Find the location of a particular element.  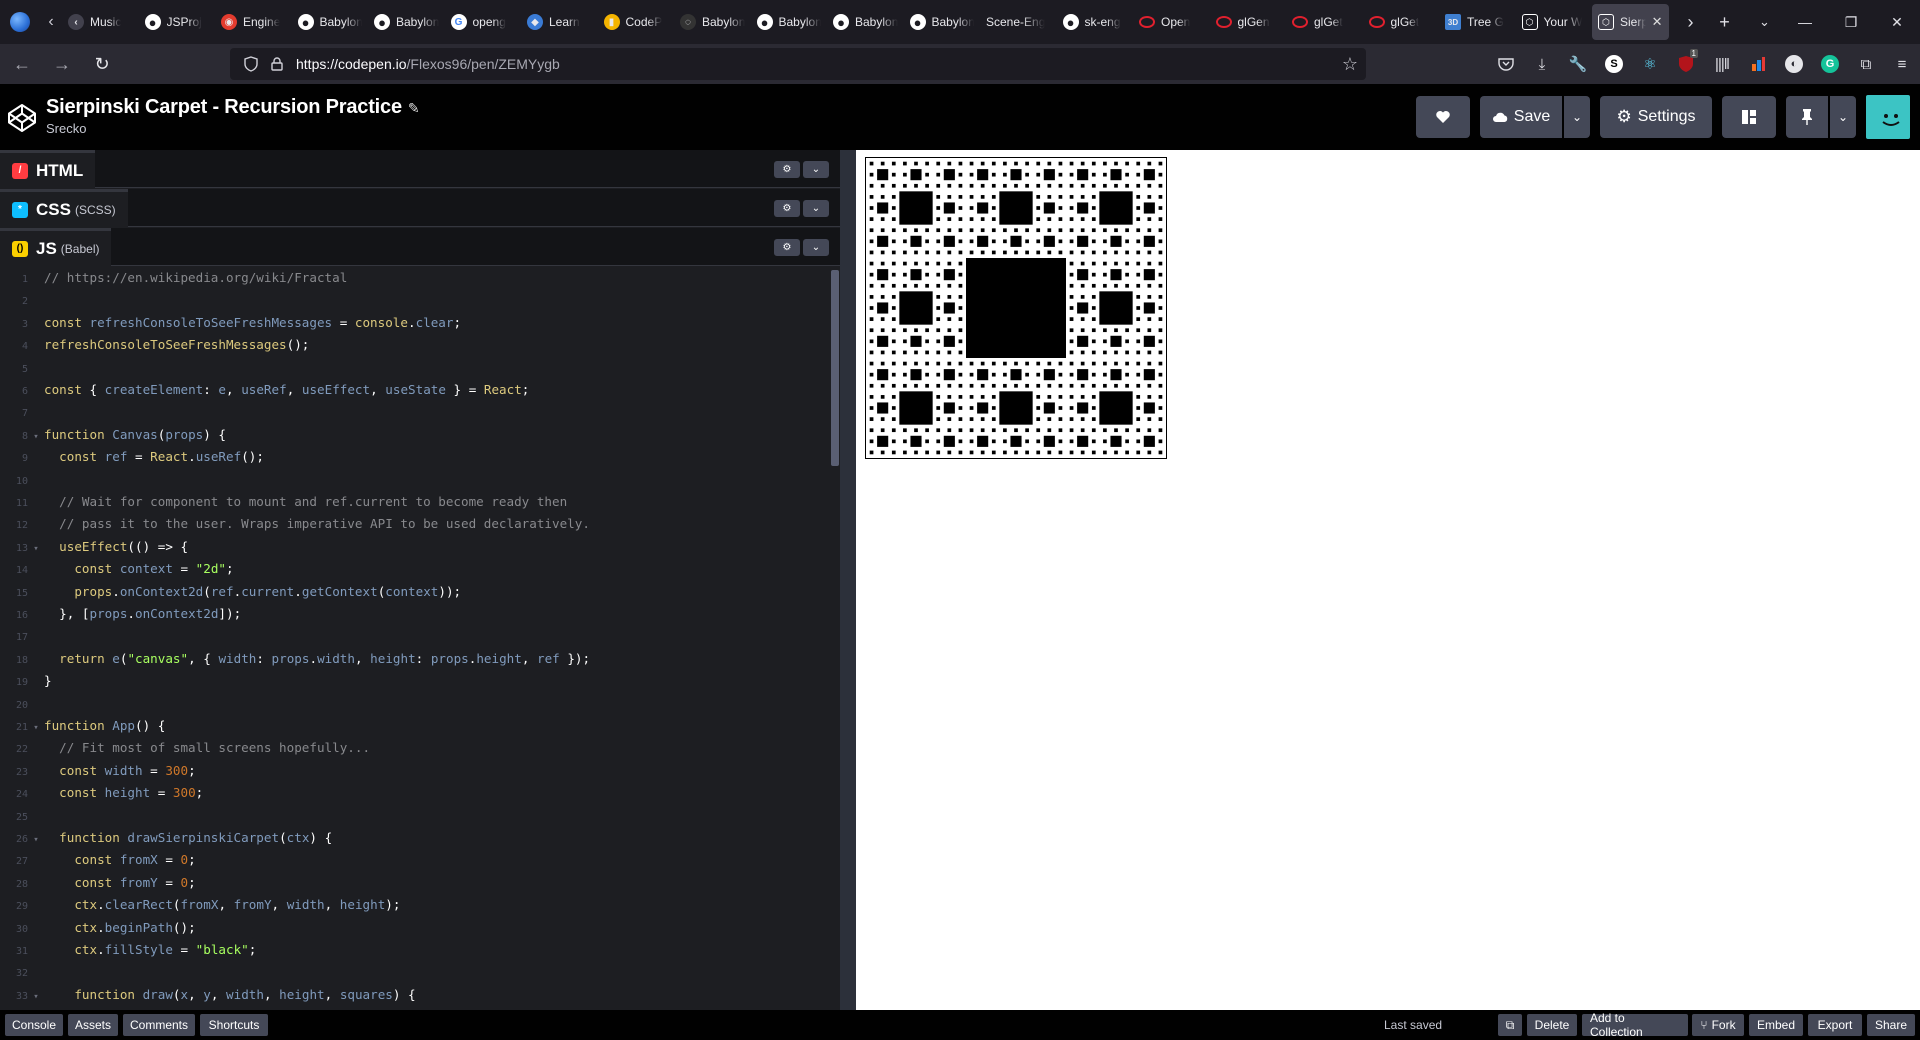

css-collapse-chevron-icon: ⌄ is located at coordinates (816, 208).